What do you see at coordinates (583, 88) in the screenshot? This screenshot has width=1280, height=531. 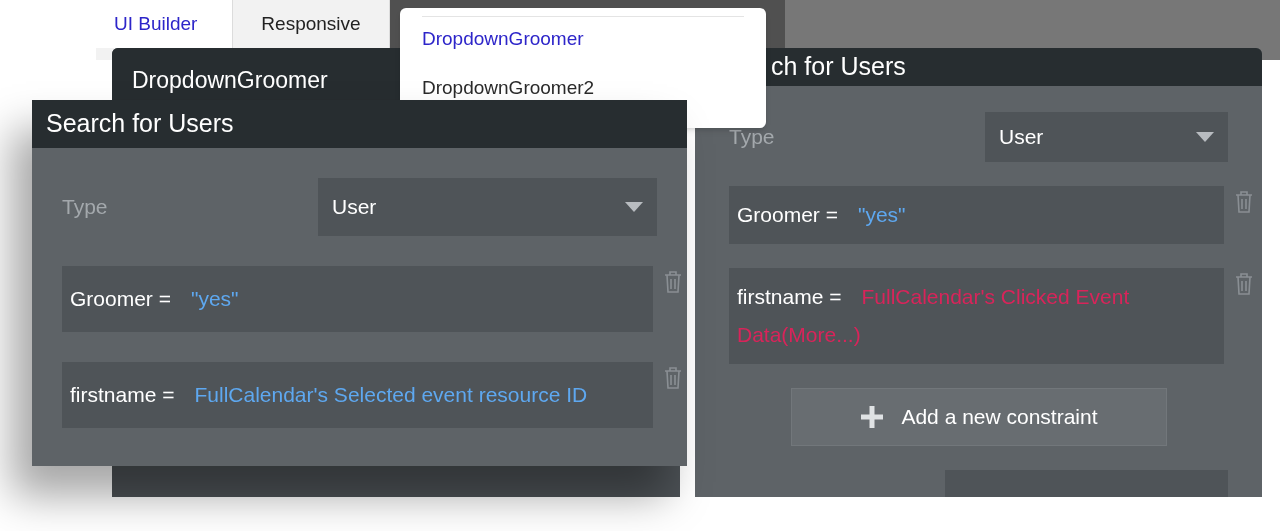 I see `menu-item: DropdownGroomer2` at bounding box center [583, 88].